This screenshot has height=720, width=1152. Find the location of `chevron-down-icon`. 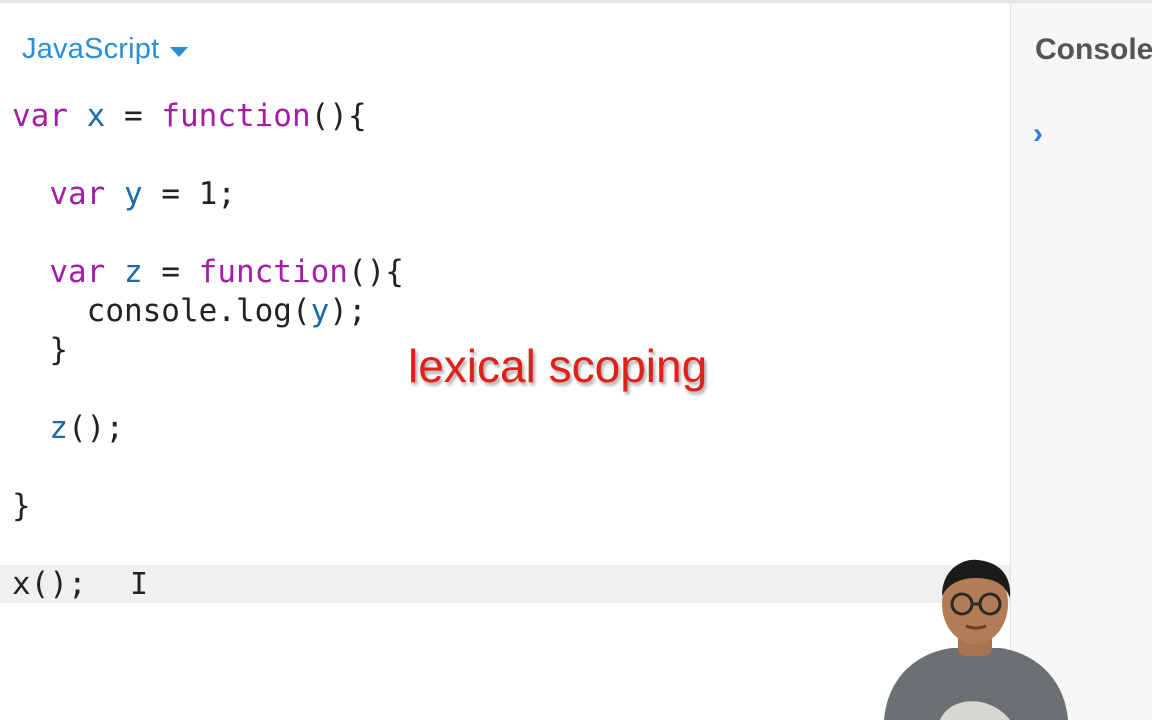

chevron-down-icon is located at coordinates (179, 51).